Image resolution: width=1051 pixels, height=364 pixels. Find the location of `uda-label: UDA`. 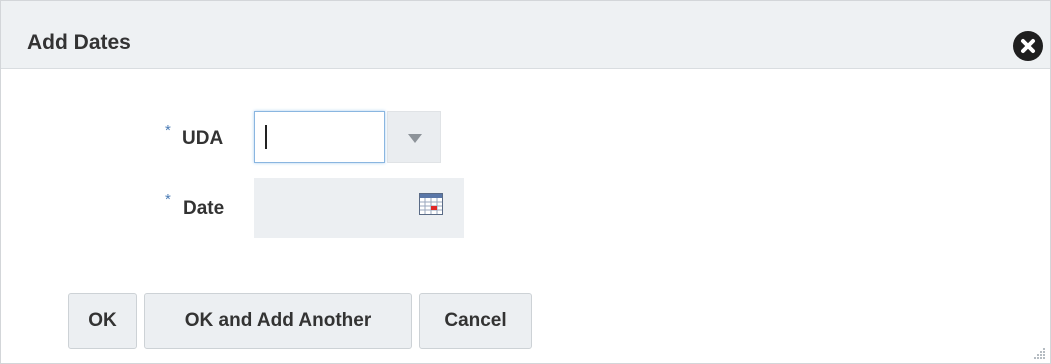

uda-label: UDA is located at coordinates (203, 138).